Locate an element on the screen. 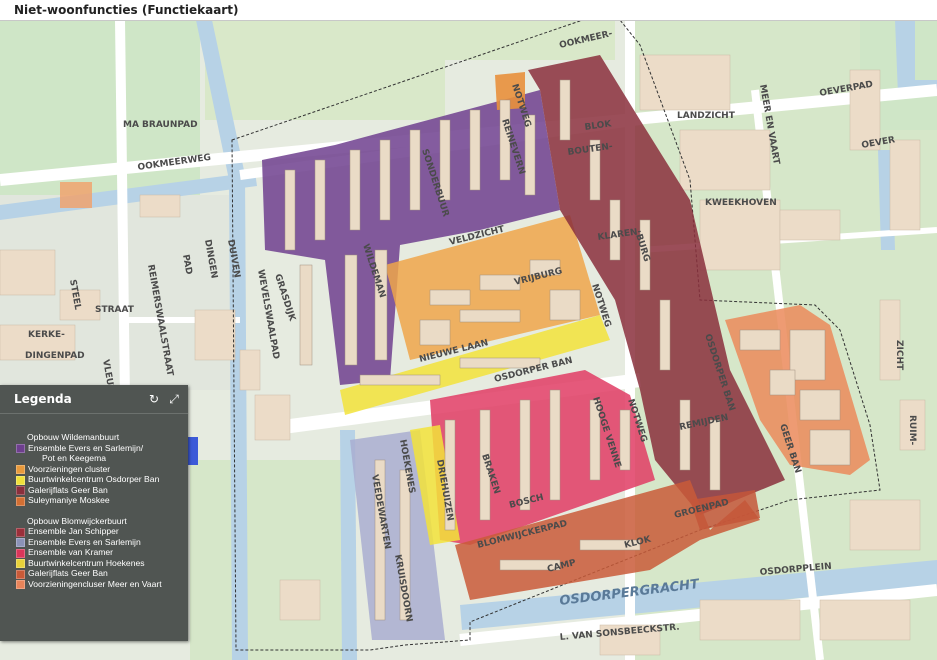  legend-item: Buurtwinkelcentrum Hoekenes is located at coordinates (99, 562).